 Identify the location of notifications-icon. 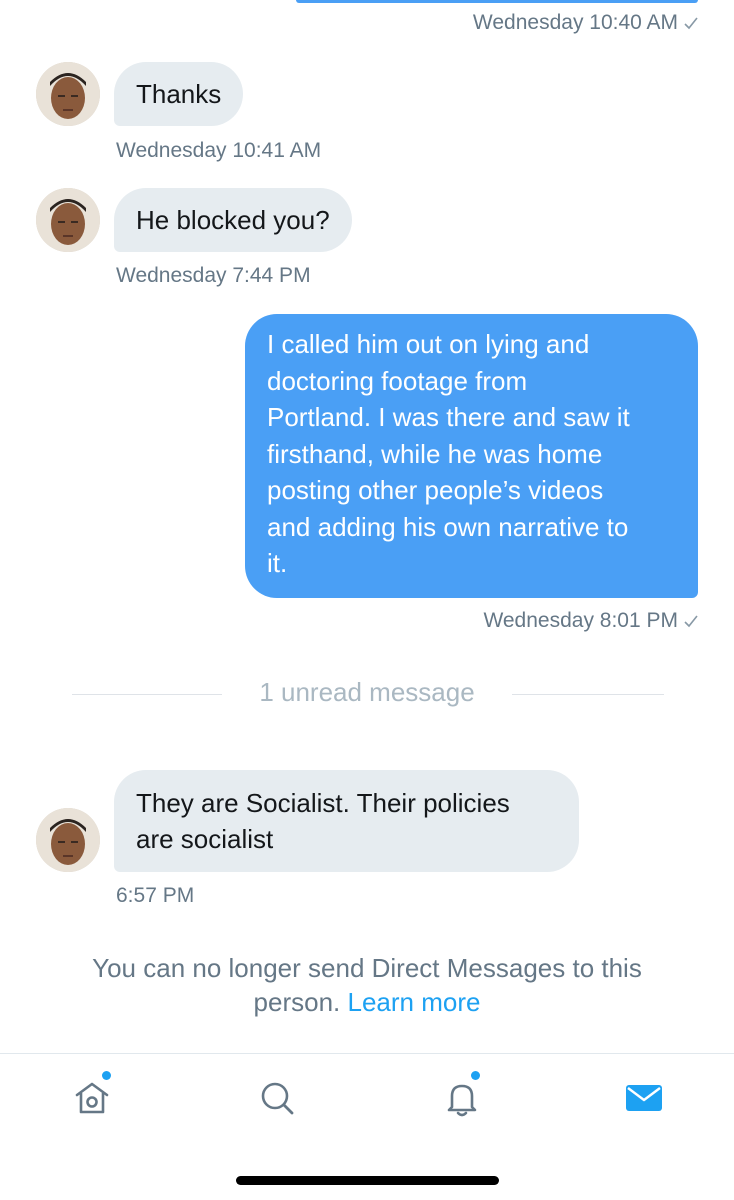
(462, 1100).